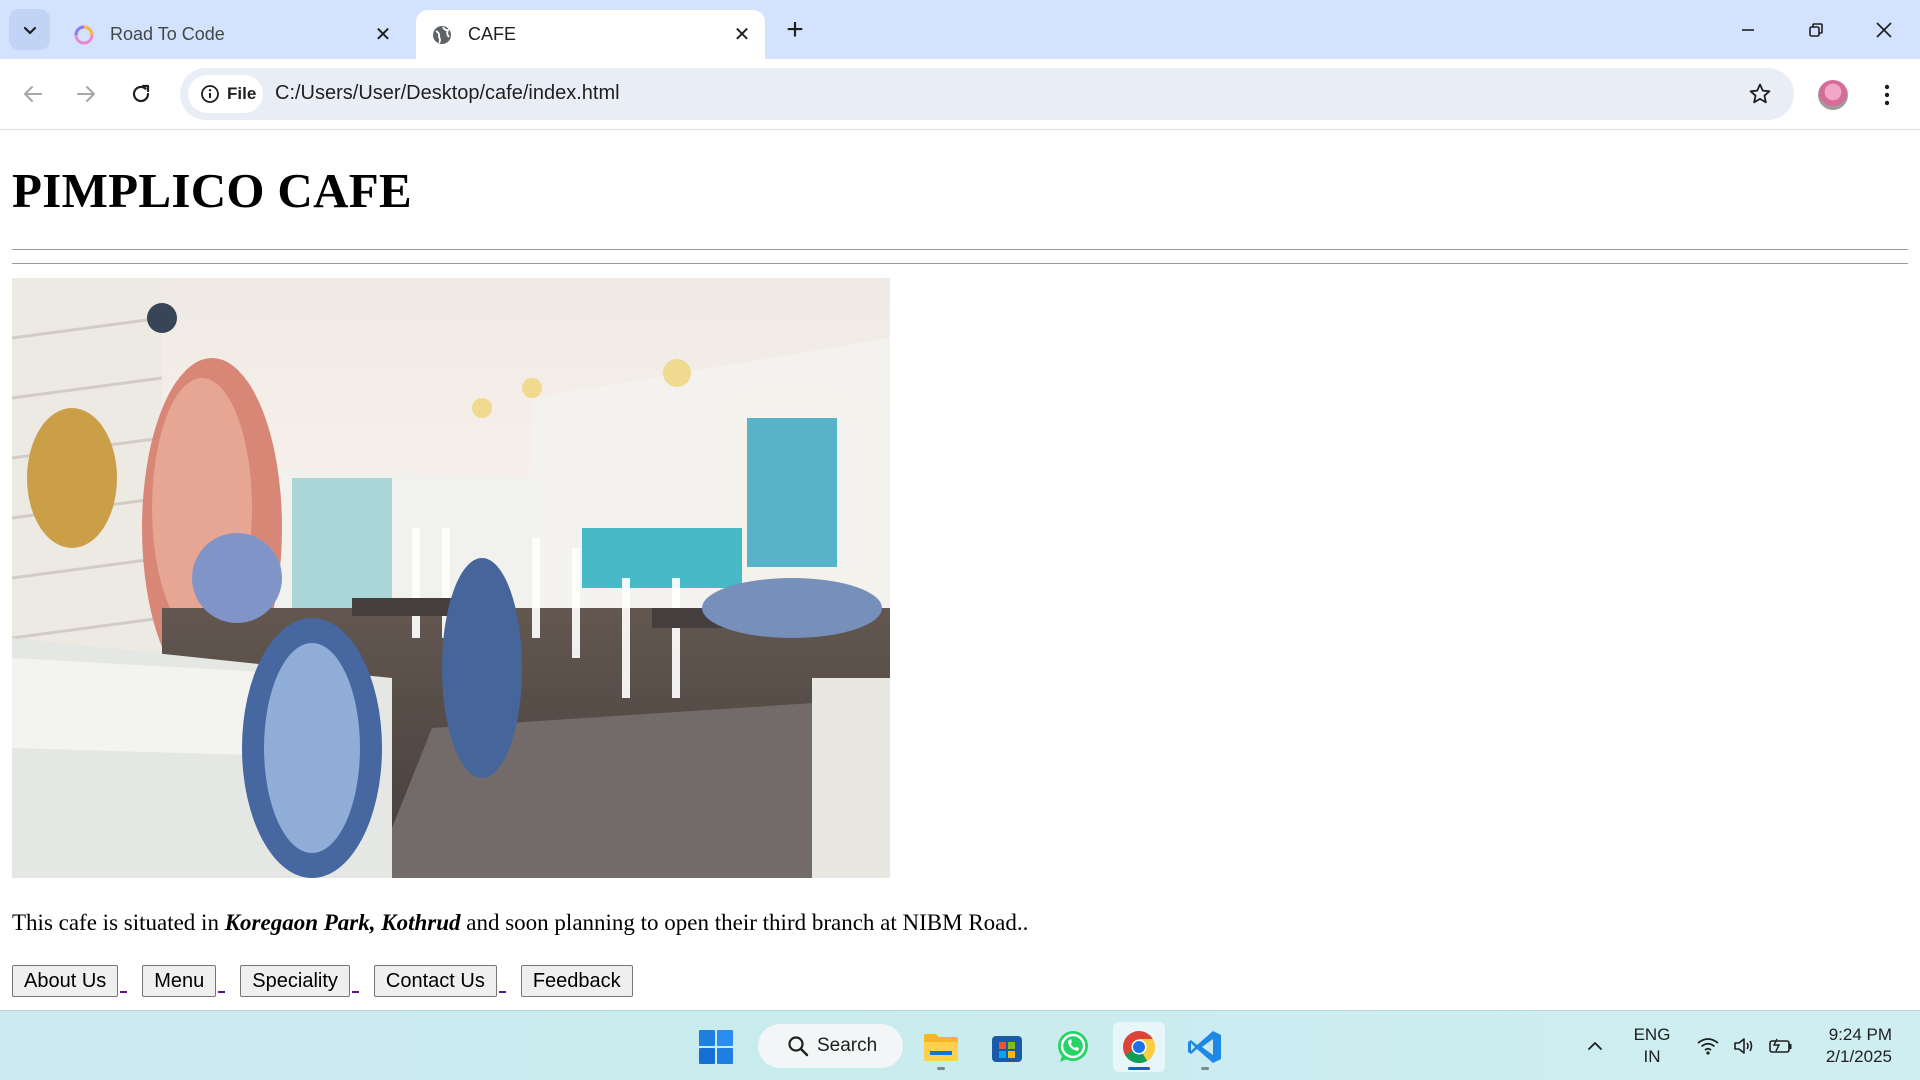 The image size is (1920, 1080). I want to click on wifi-icon, so click(1708, 1046).